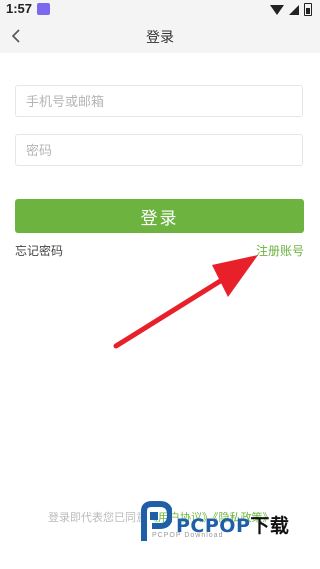 This screenshot has height=569, width=320. What do you see at coordinates (159, 216) in the screenshot?
I see `login-button: 登录` at bounding box center [159, 216].